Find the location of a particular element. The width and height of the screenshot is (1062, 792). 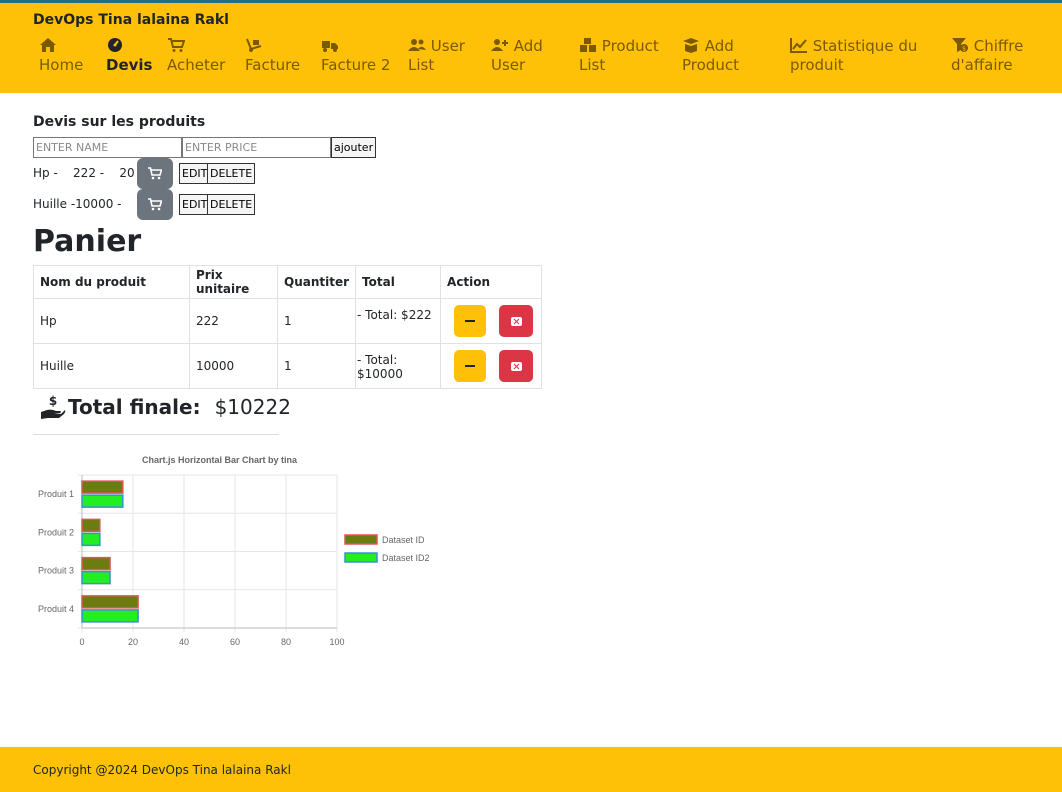

x-tick-label: 100 is located at coordinates (336, 642).